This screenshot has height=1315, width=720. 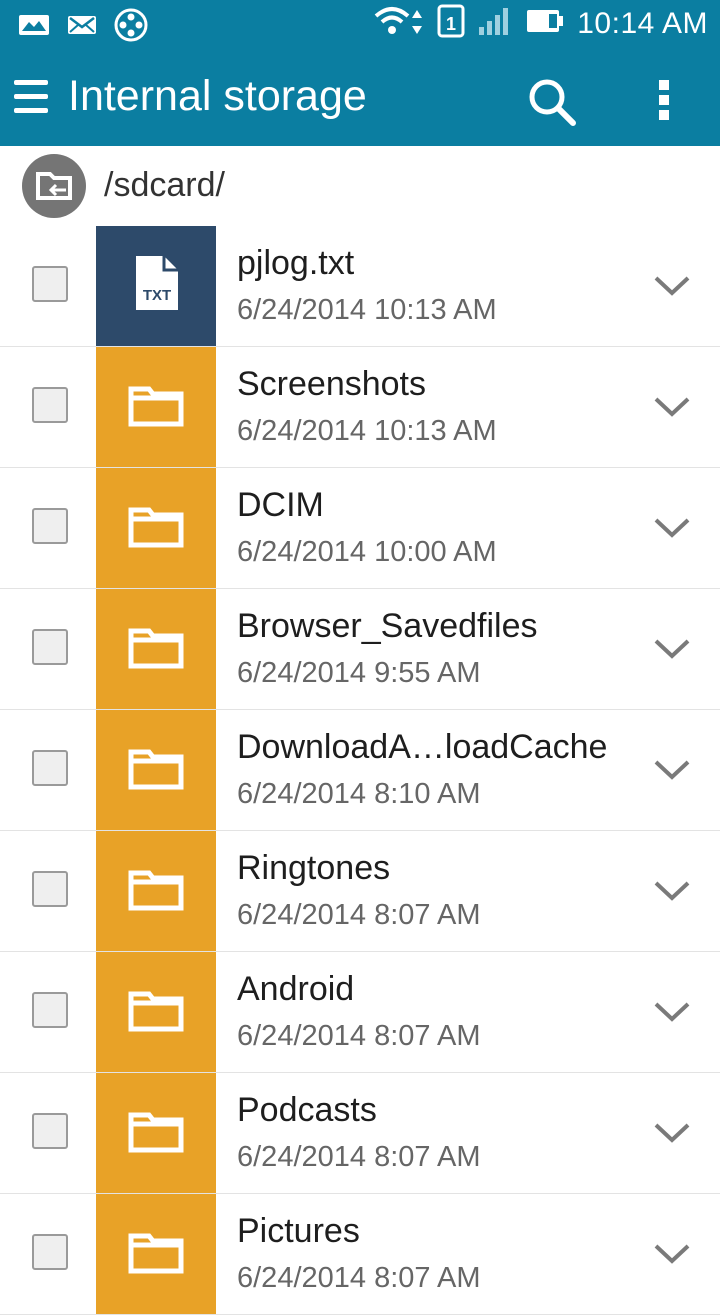 I want to click on search-button, so click(x=552, y=102).